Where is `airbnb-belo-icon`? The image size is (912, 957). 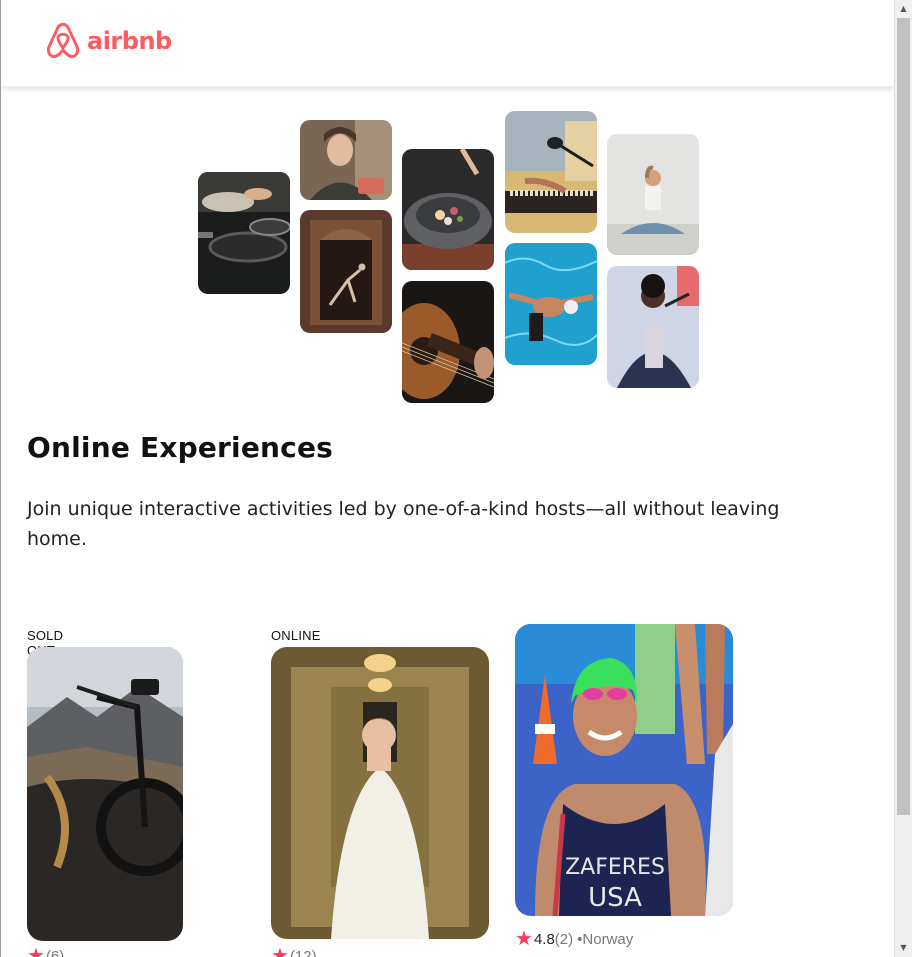
airbnb-belo-icon is located at coordinates (63, 40).